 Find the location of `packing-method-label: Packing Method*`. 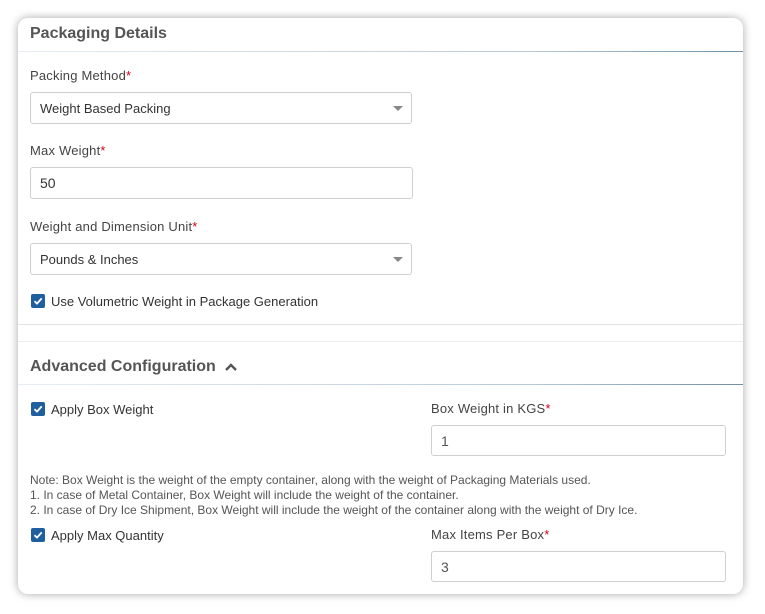

packing-method-label: Packing Method* is located at coordinates (80, 75).